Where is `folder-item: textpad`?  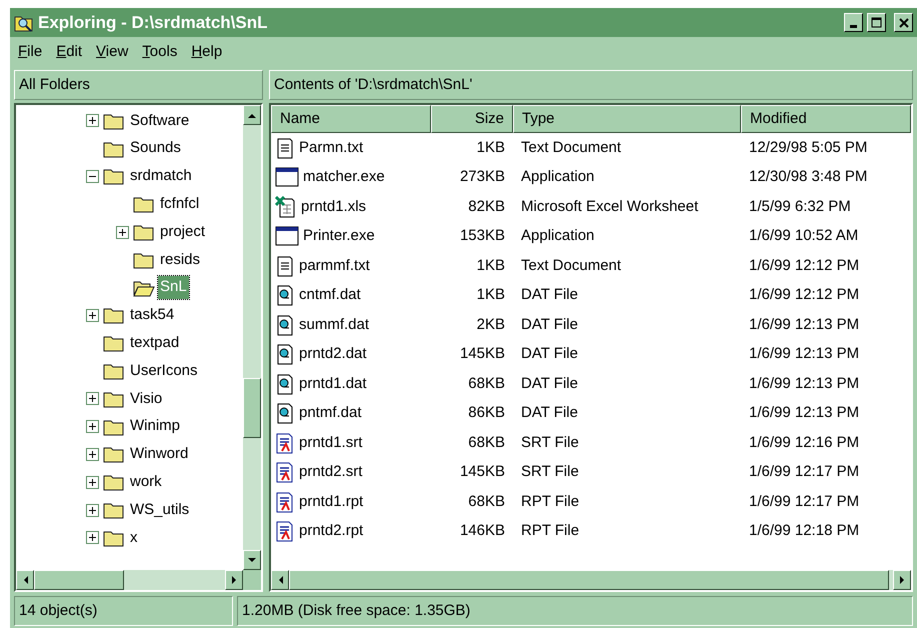
folder-item: textpad is located at coordinates (155, 343).